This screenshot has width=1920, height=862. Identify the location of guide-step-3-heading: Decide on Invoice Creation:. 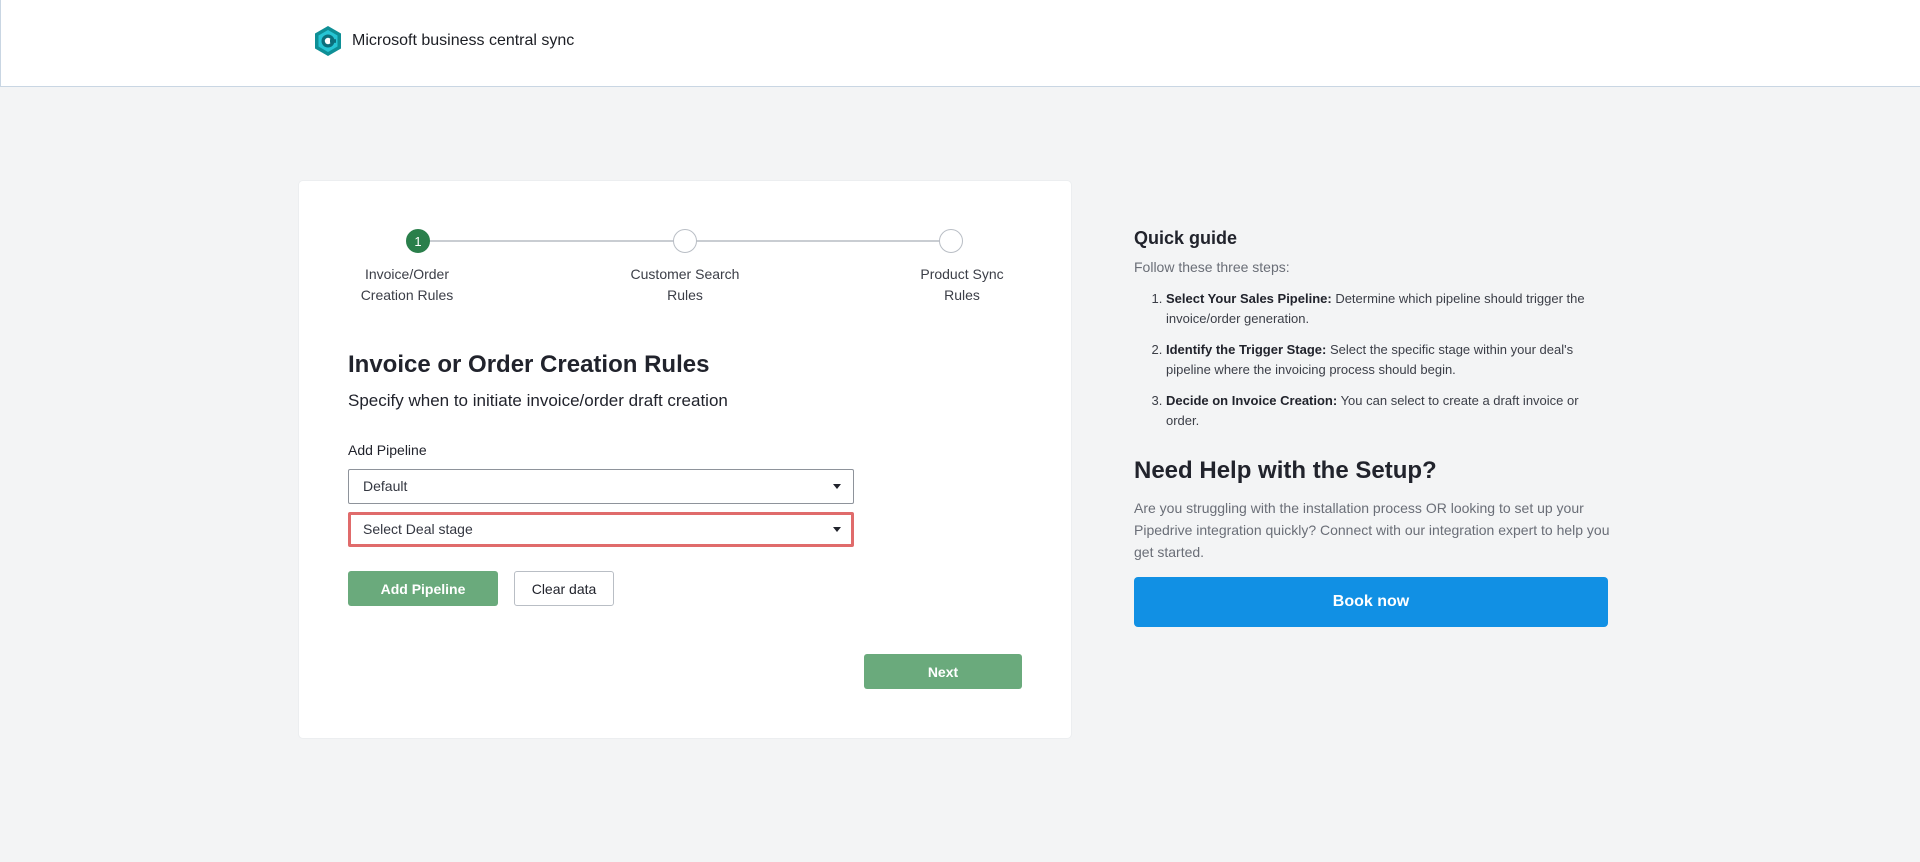
(1252, 400).